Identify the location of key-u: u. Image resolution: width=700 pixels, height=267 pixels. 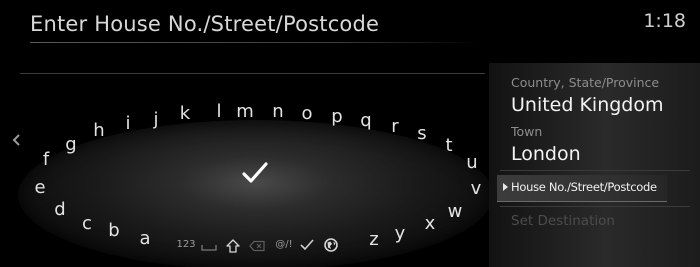
(471, 163).